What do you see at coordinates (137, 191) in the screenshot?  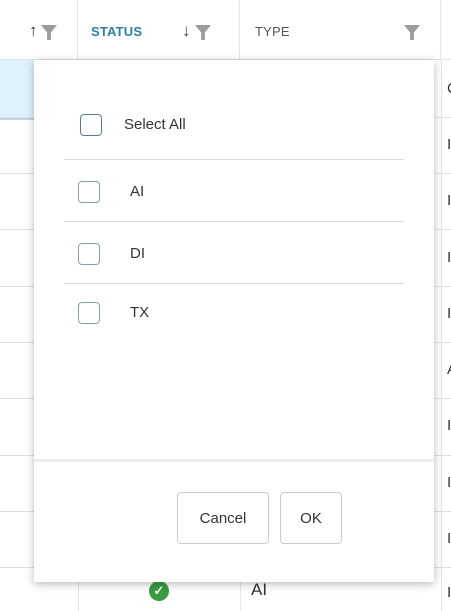 I see `option-label: AI` at bounding box center [137, 191].